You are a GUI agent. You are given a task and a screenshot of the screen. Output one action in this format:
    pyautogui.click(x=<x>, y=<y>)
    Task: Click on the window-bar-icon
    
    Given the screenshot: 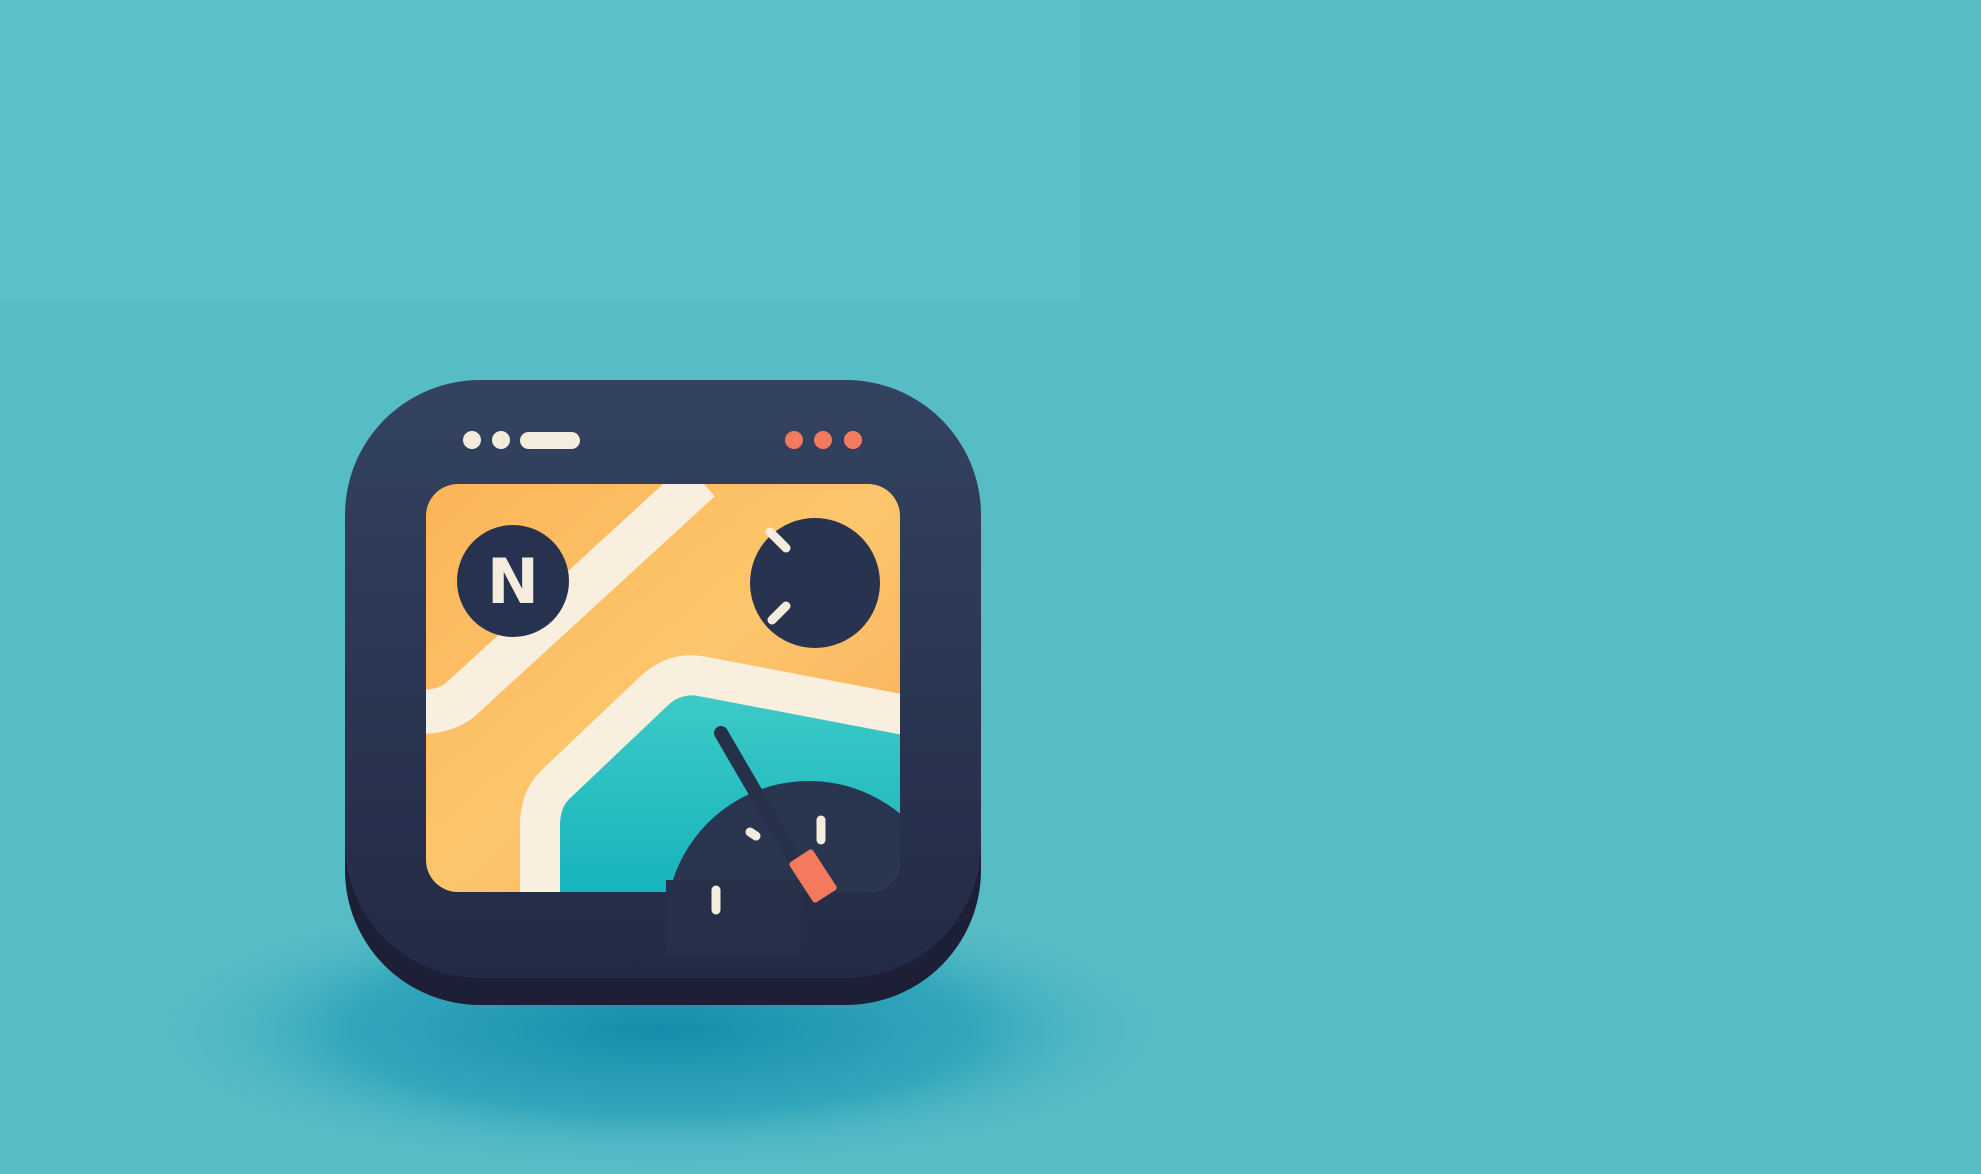 What is the action you would take?
    pyautogui.click(x=550, y=440)
    